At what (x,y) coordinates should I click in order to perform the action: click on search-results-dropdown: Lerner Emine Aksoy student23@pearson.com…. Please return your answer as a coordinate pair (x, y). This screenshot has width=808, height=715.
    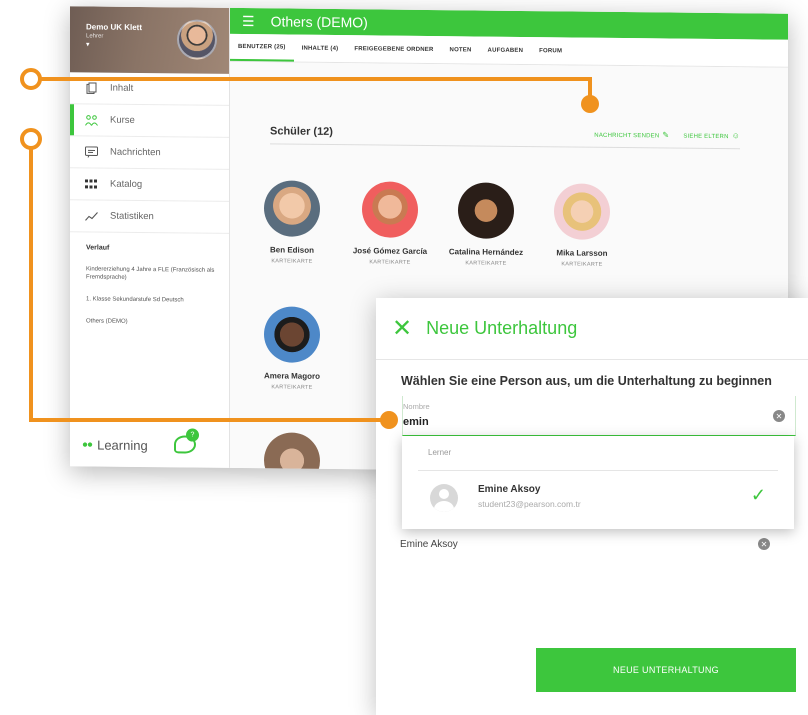
    Looking at the image, I should click on (598, 482).